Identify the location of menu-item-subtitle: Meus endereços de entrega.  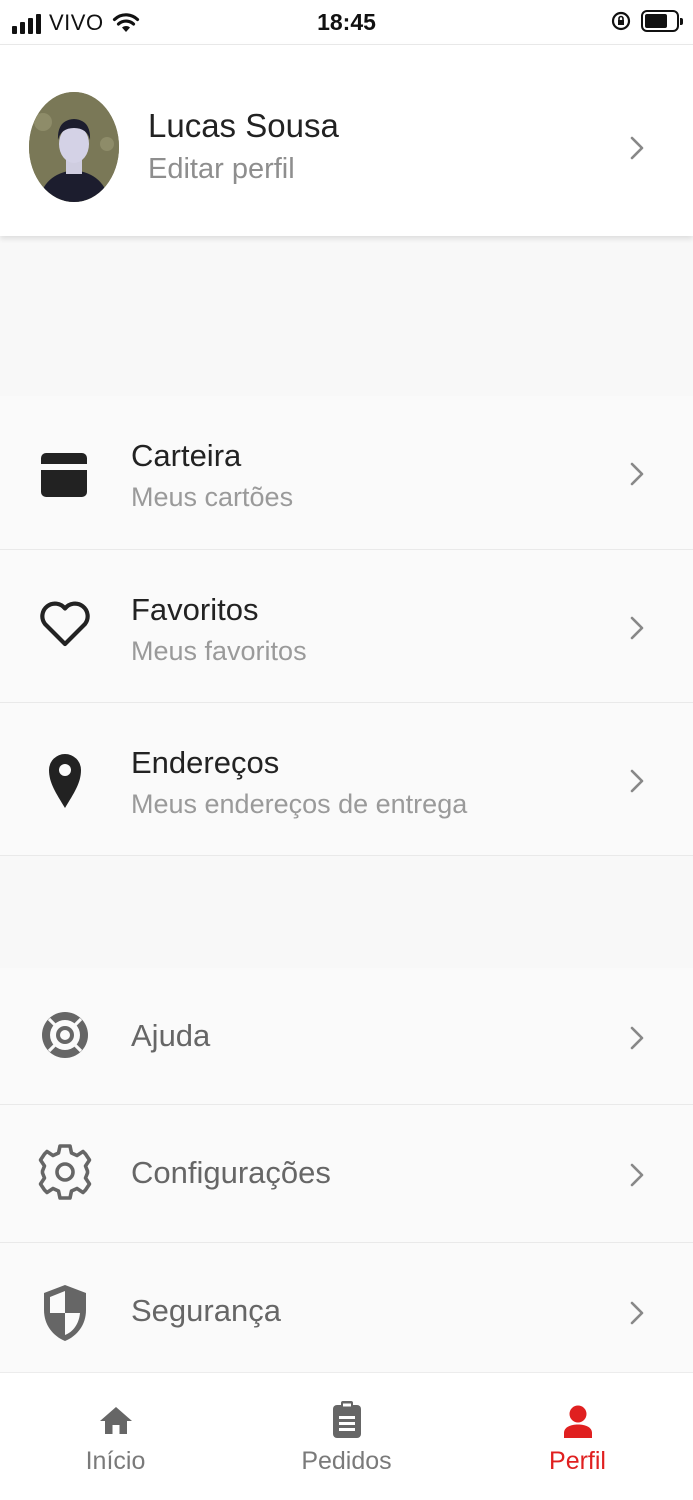
(299, 804).